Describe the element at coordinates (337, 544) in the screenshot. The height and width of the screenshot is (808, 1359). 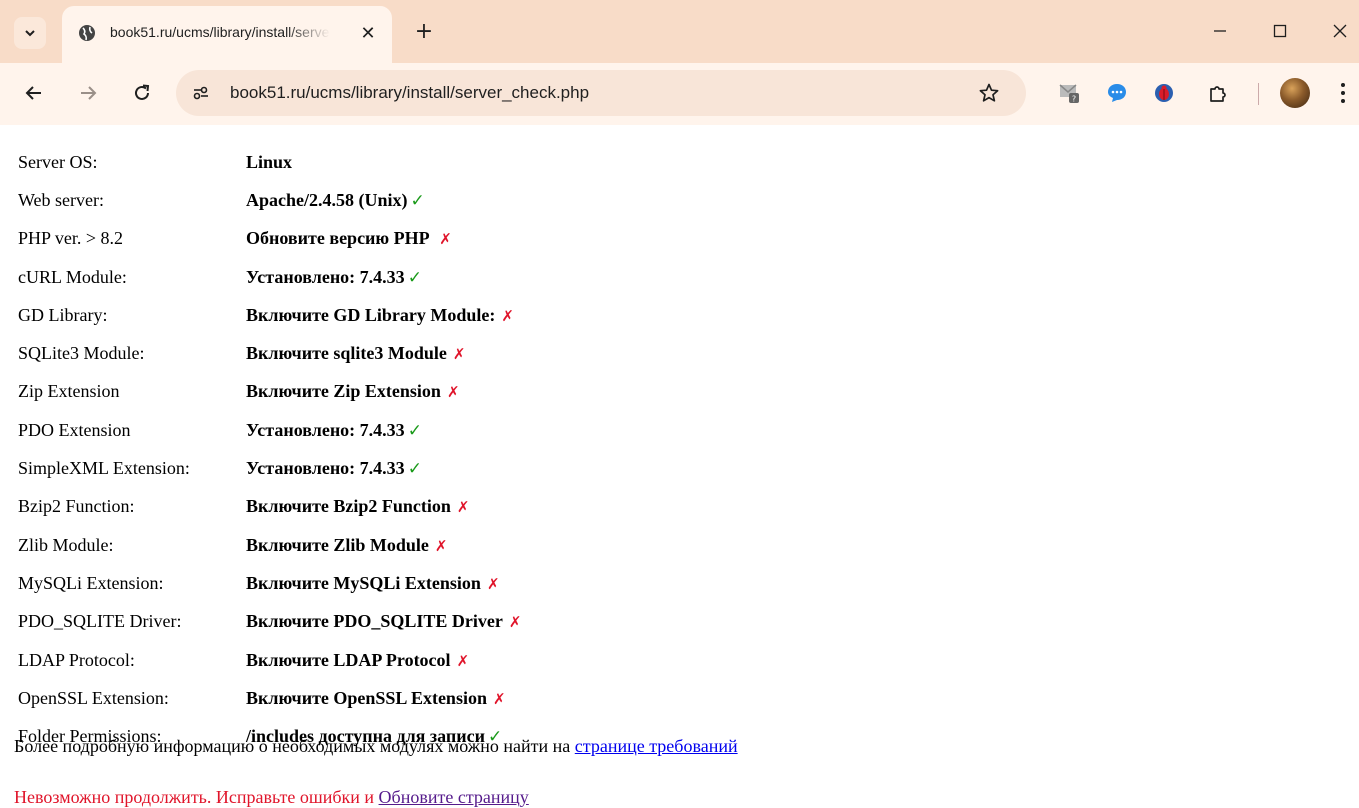
I see `check-value: Включите Zlib Module` at that location.